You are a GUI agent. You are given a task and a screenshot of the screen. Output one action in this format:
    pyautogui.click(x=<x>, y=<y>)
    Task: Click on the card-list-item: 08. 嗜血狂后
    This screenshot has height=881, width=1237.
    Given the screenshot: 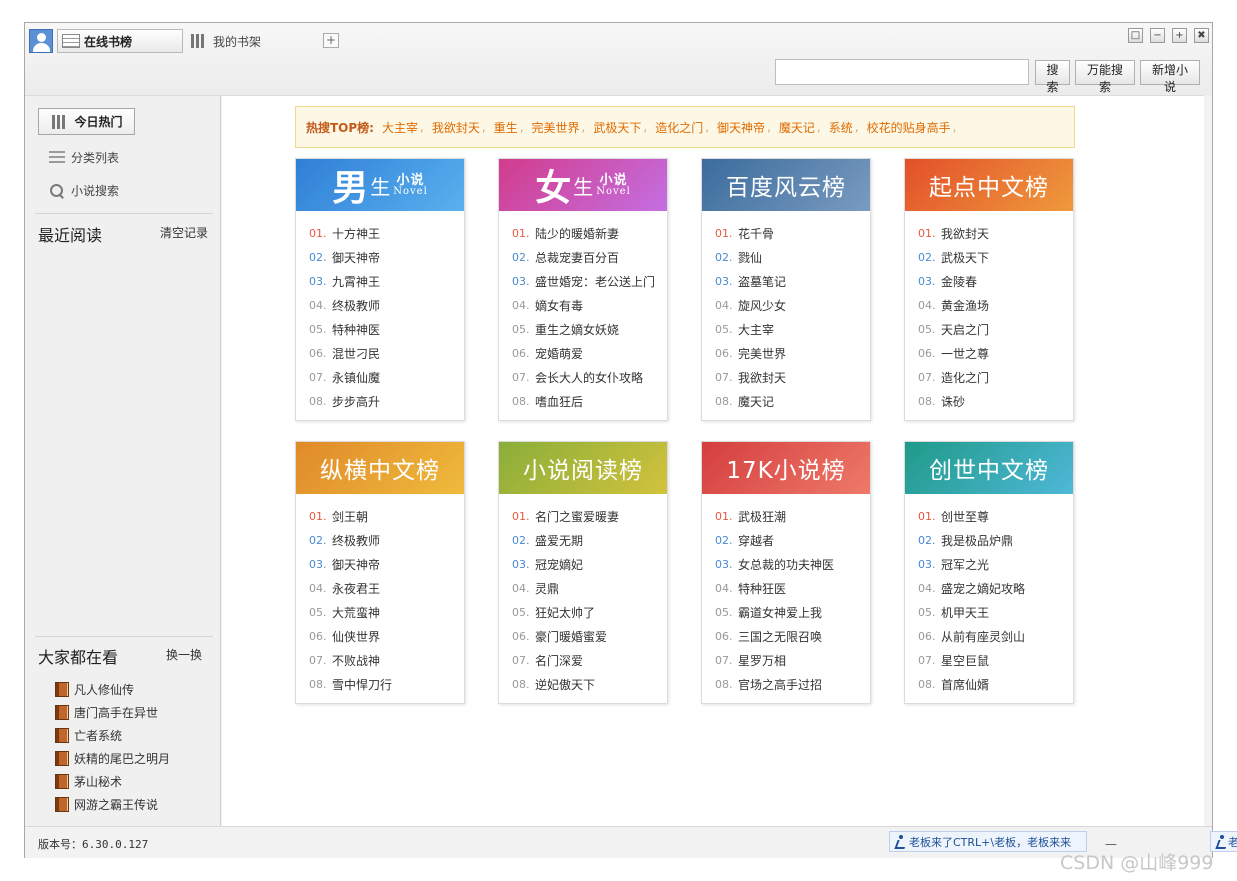 What is the action you would take?
    pyautogui.click(x=589, y=401)
    